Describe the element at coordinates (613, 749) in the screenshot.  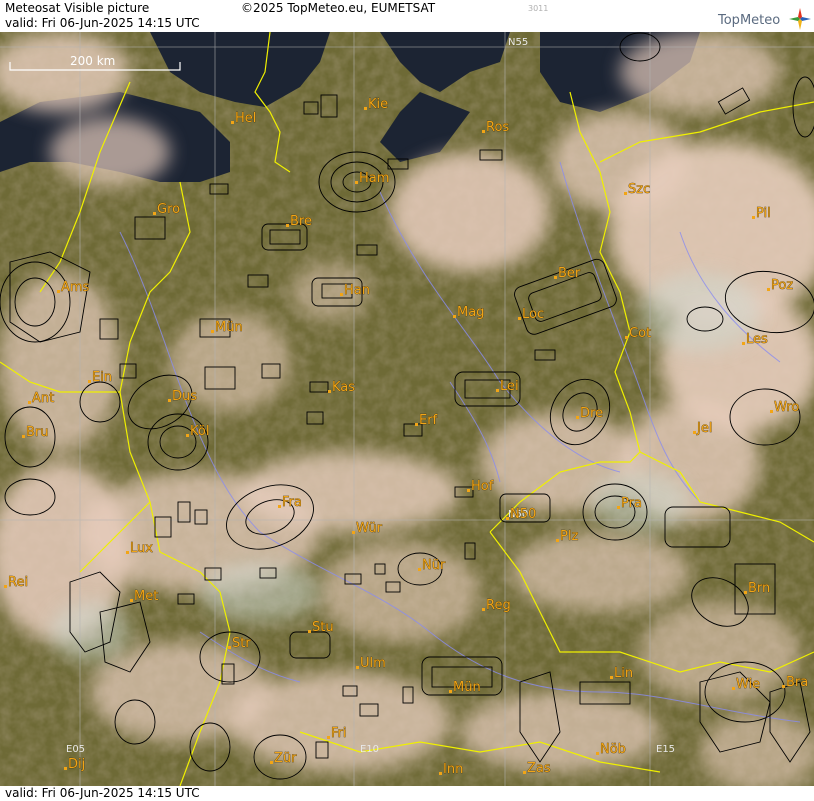
I see `city-label: Nöb` at that location.